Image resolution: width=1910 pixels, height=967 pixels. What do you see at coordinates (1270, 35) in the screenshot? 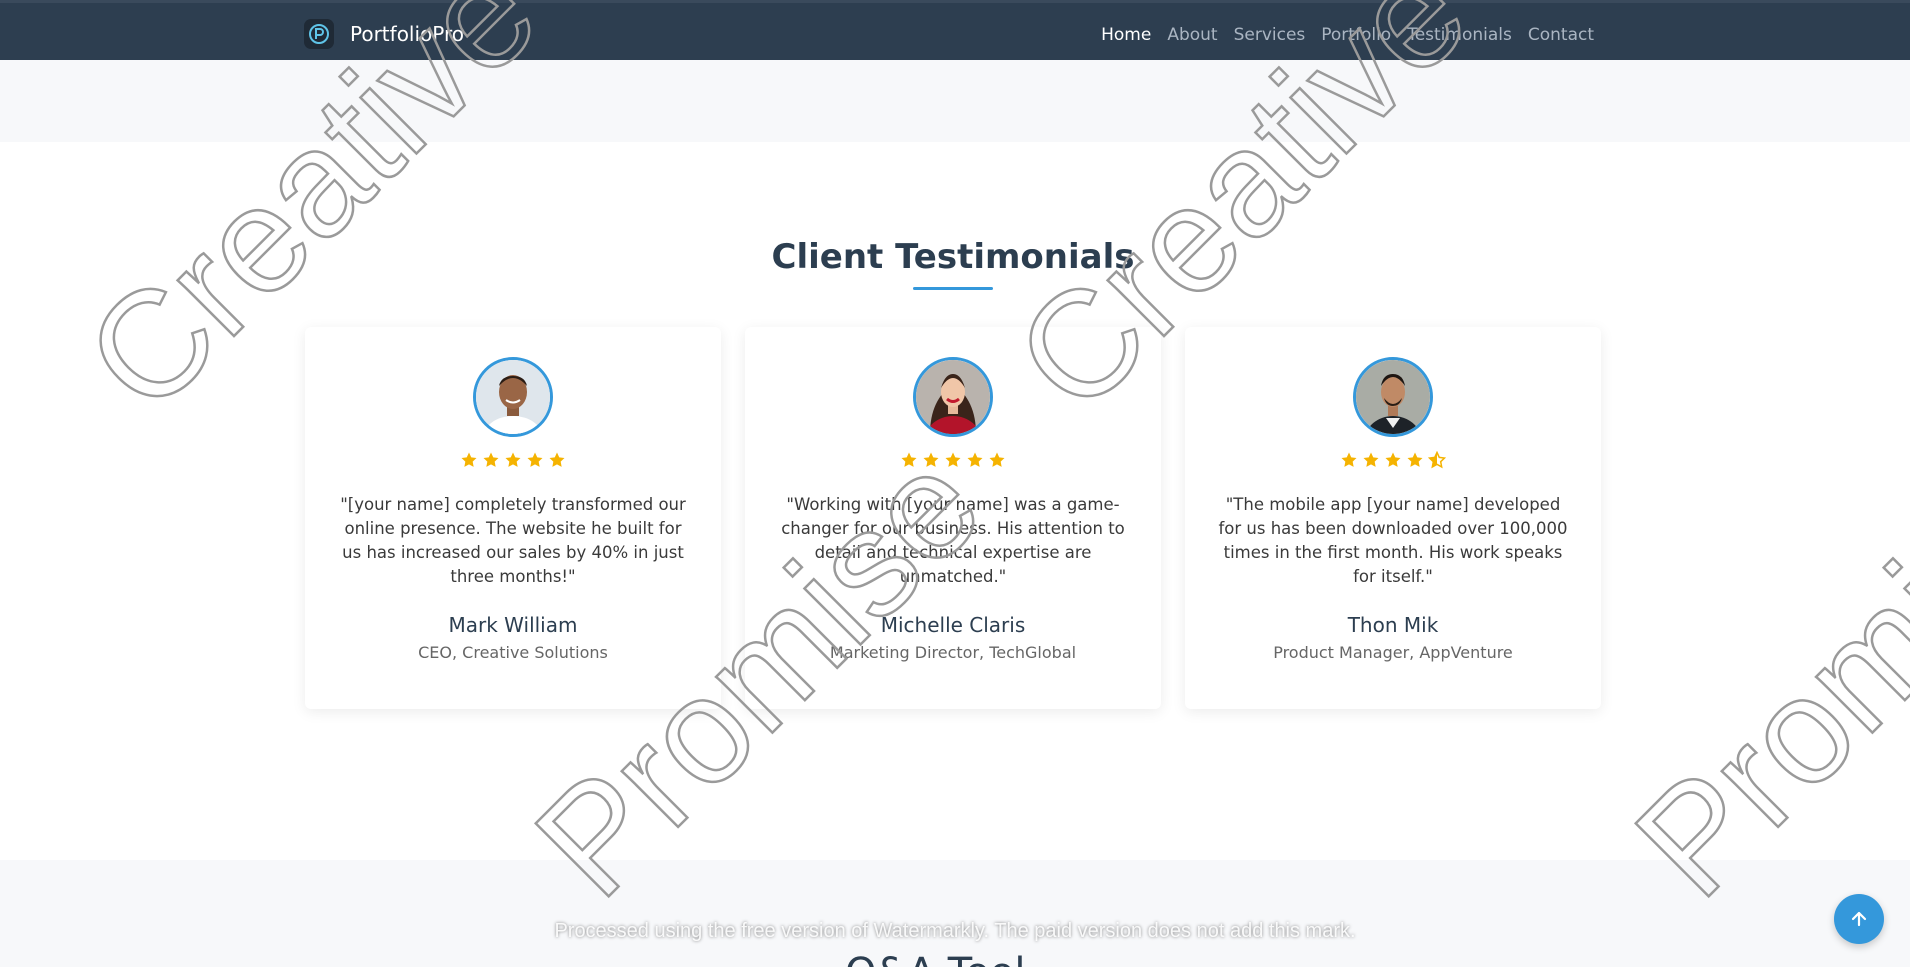
I see `nav-item-services: Services` at bounding box center [1270, 35].